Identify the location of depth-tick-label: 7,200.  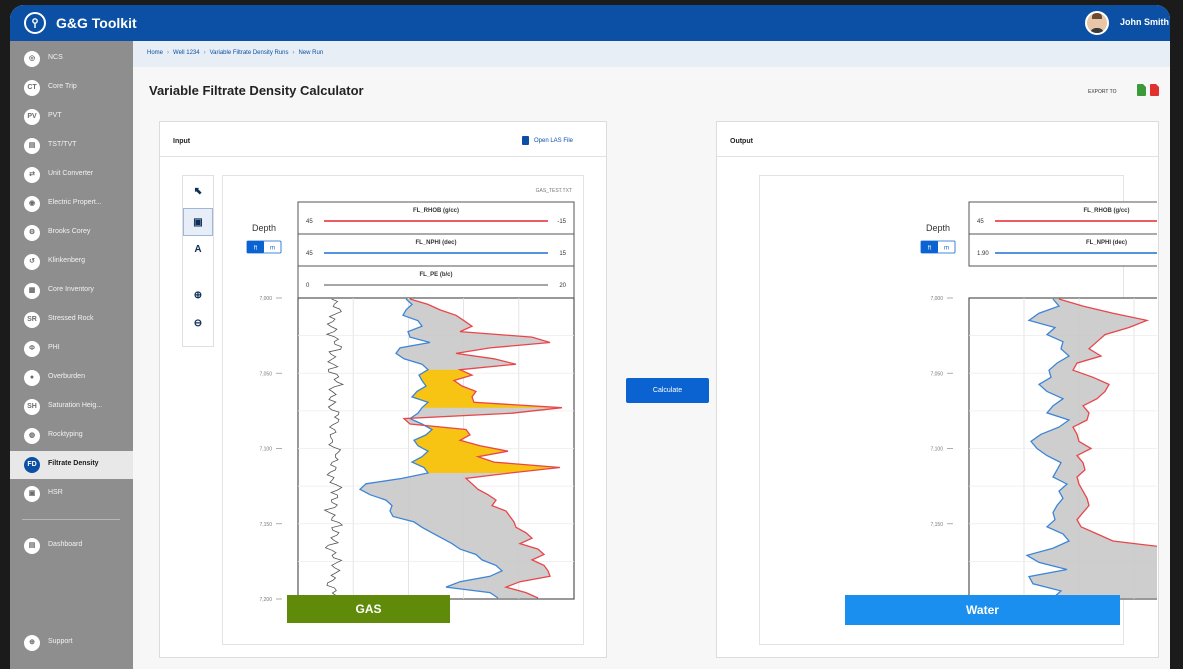
(265, 600).